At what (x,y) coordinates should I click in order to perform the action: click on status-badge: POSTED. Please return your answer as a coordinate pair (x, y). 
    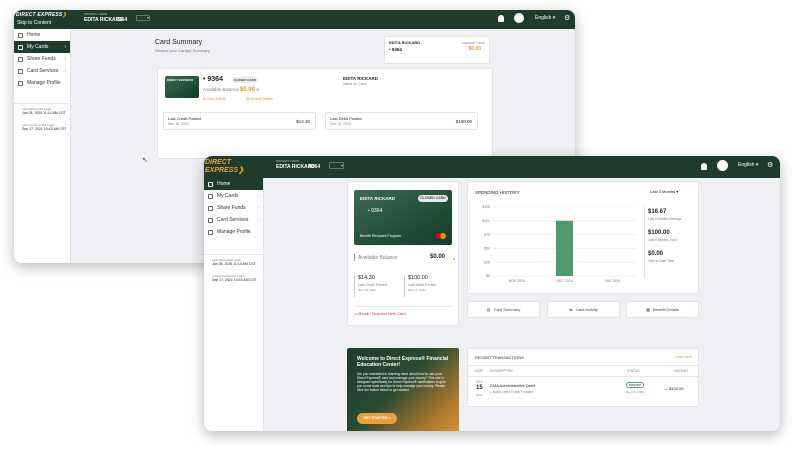
    Looking at the image, I should click on (635, 385).